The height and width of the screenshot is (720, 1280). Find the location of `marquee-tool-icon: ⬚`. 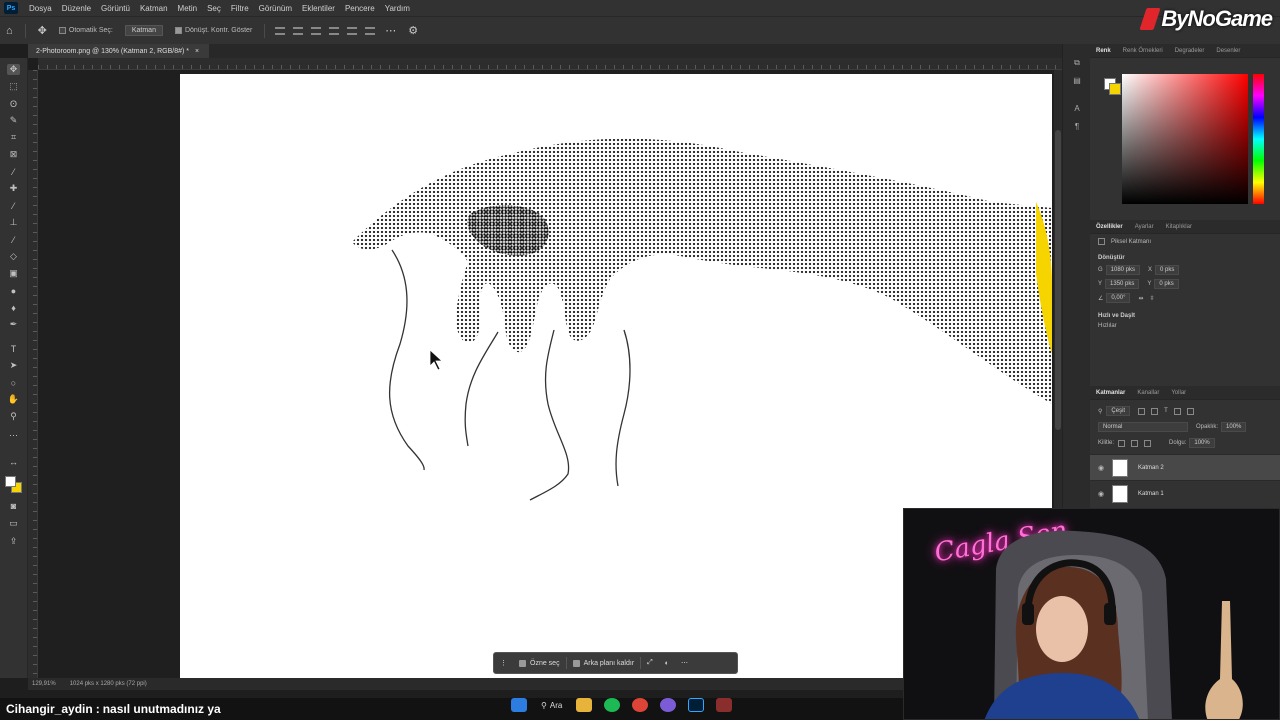

marquee-tool-icon: ⬚ is located at coordinates (13, 86).